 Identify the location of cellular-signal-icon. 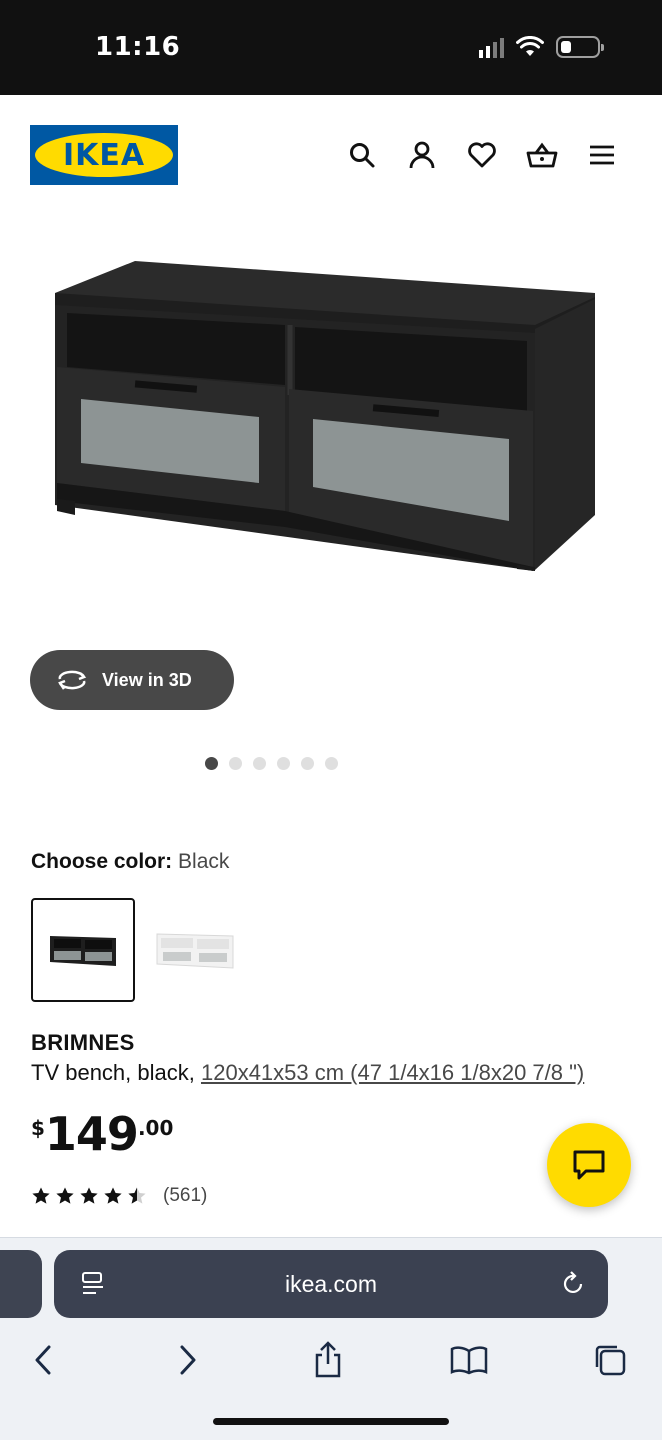
(491, 47).